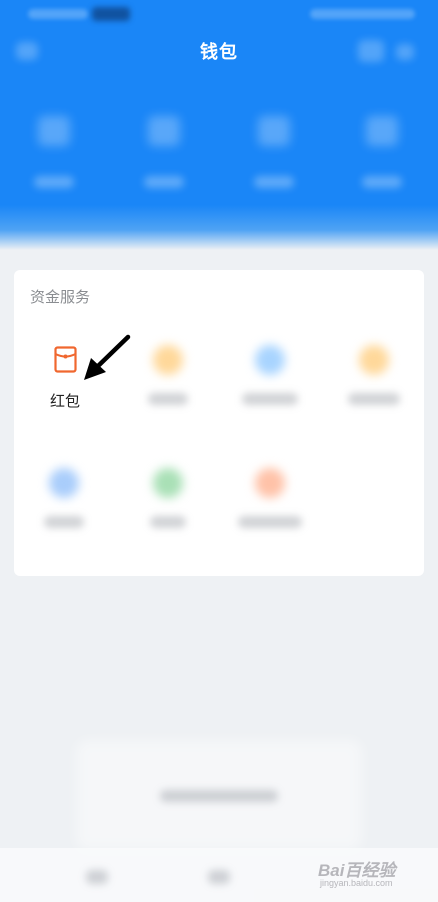 Image resolution: width=438 pixels, height=902 pixels. What do you see at coordinates (368, 871) in the screenshot?
I see `watermark: Bai百经验 jingyan.baidu.com` at bounding box center [368, 871].